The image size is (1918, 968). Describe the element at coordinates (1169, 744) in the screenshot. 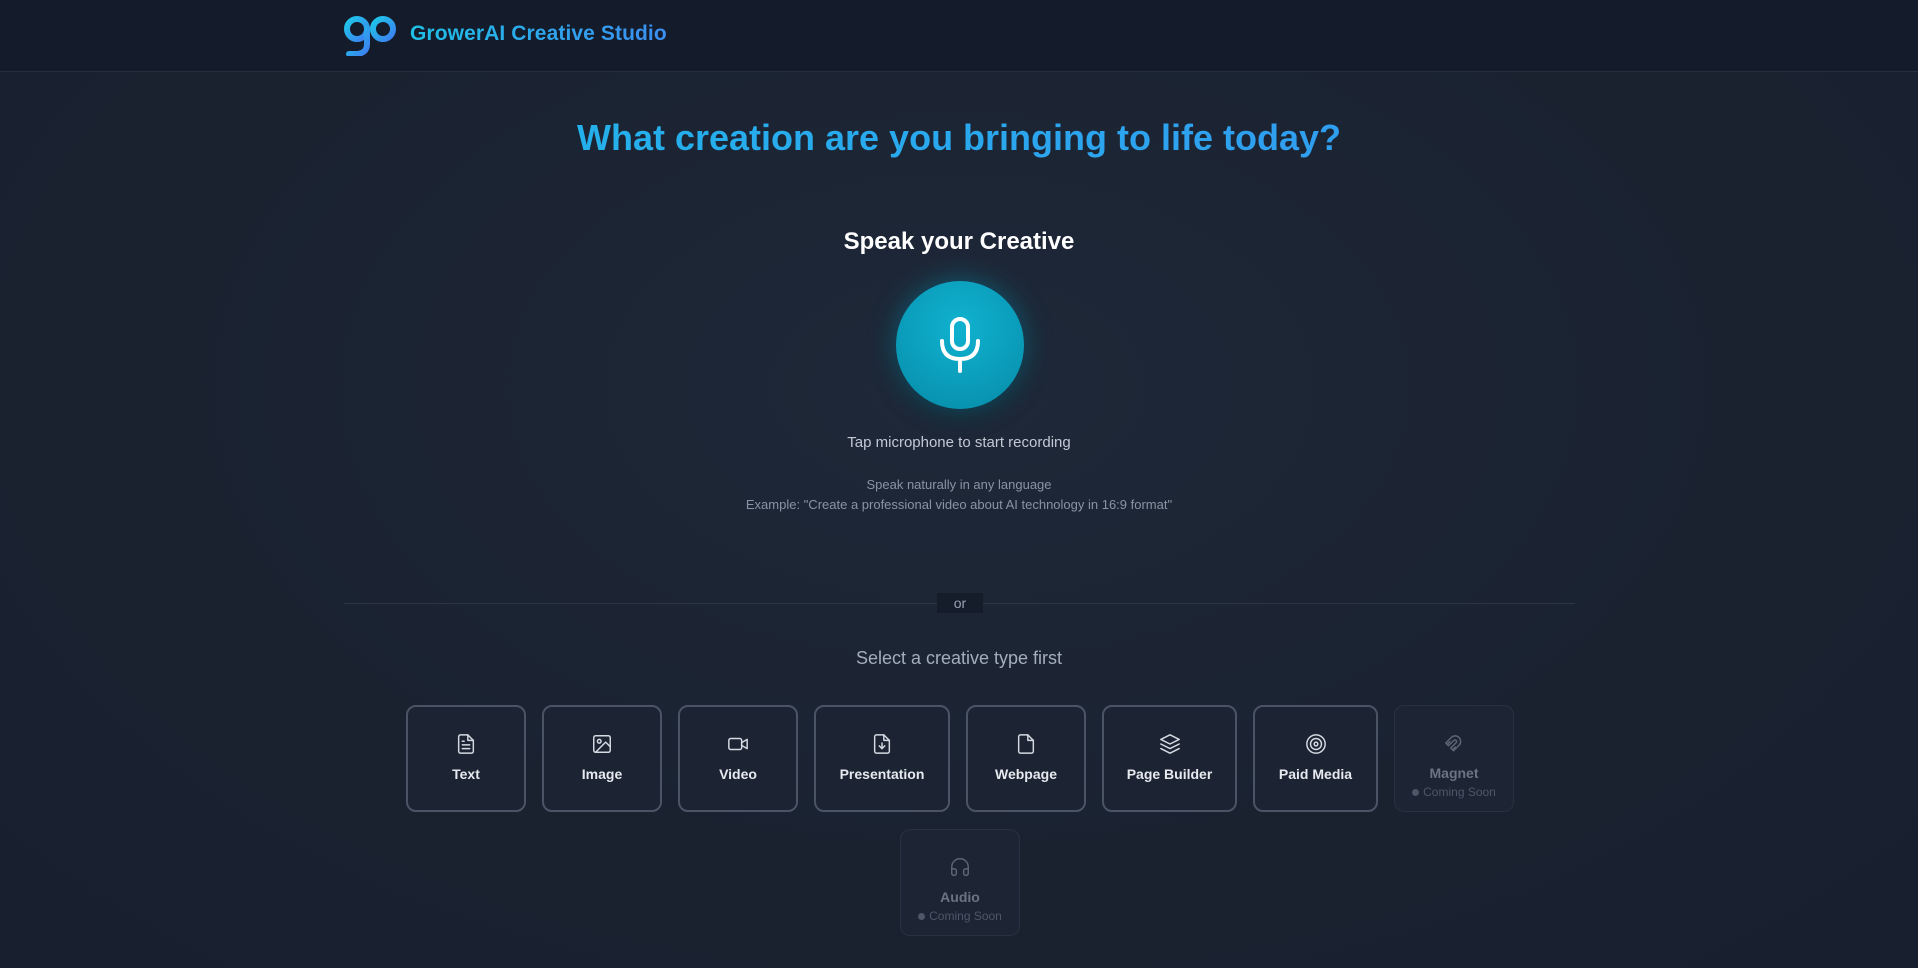

I see `layers-icon` at that location.